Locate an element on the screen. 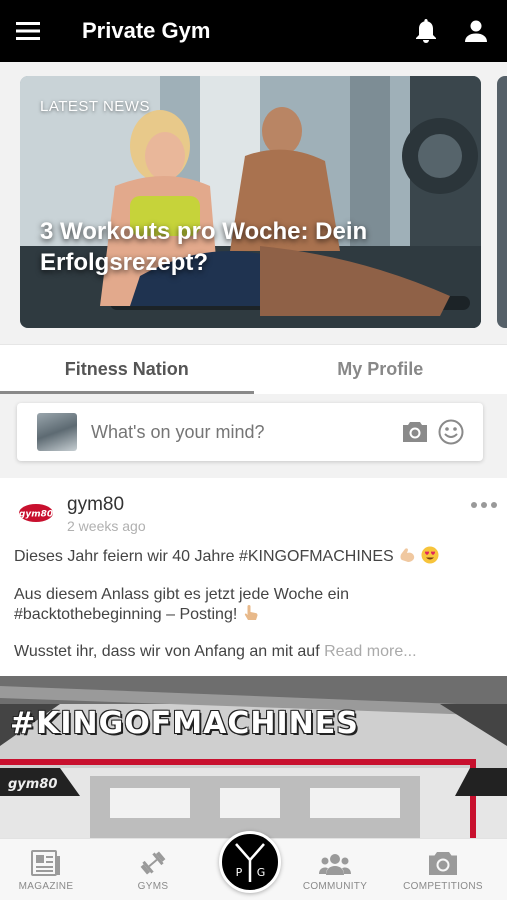  nav-label: GYMS is located at coordinates (153, 886).